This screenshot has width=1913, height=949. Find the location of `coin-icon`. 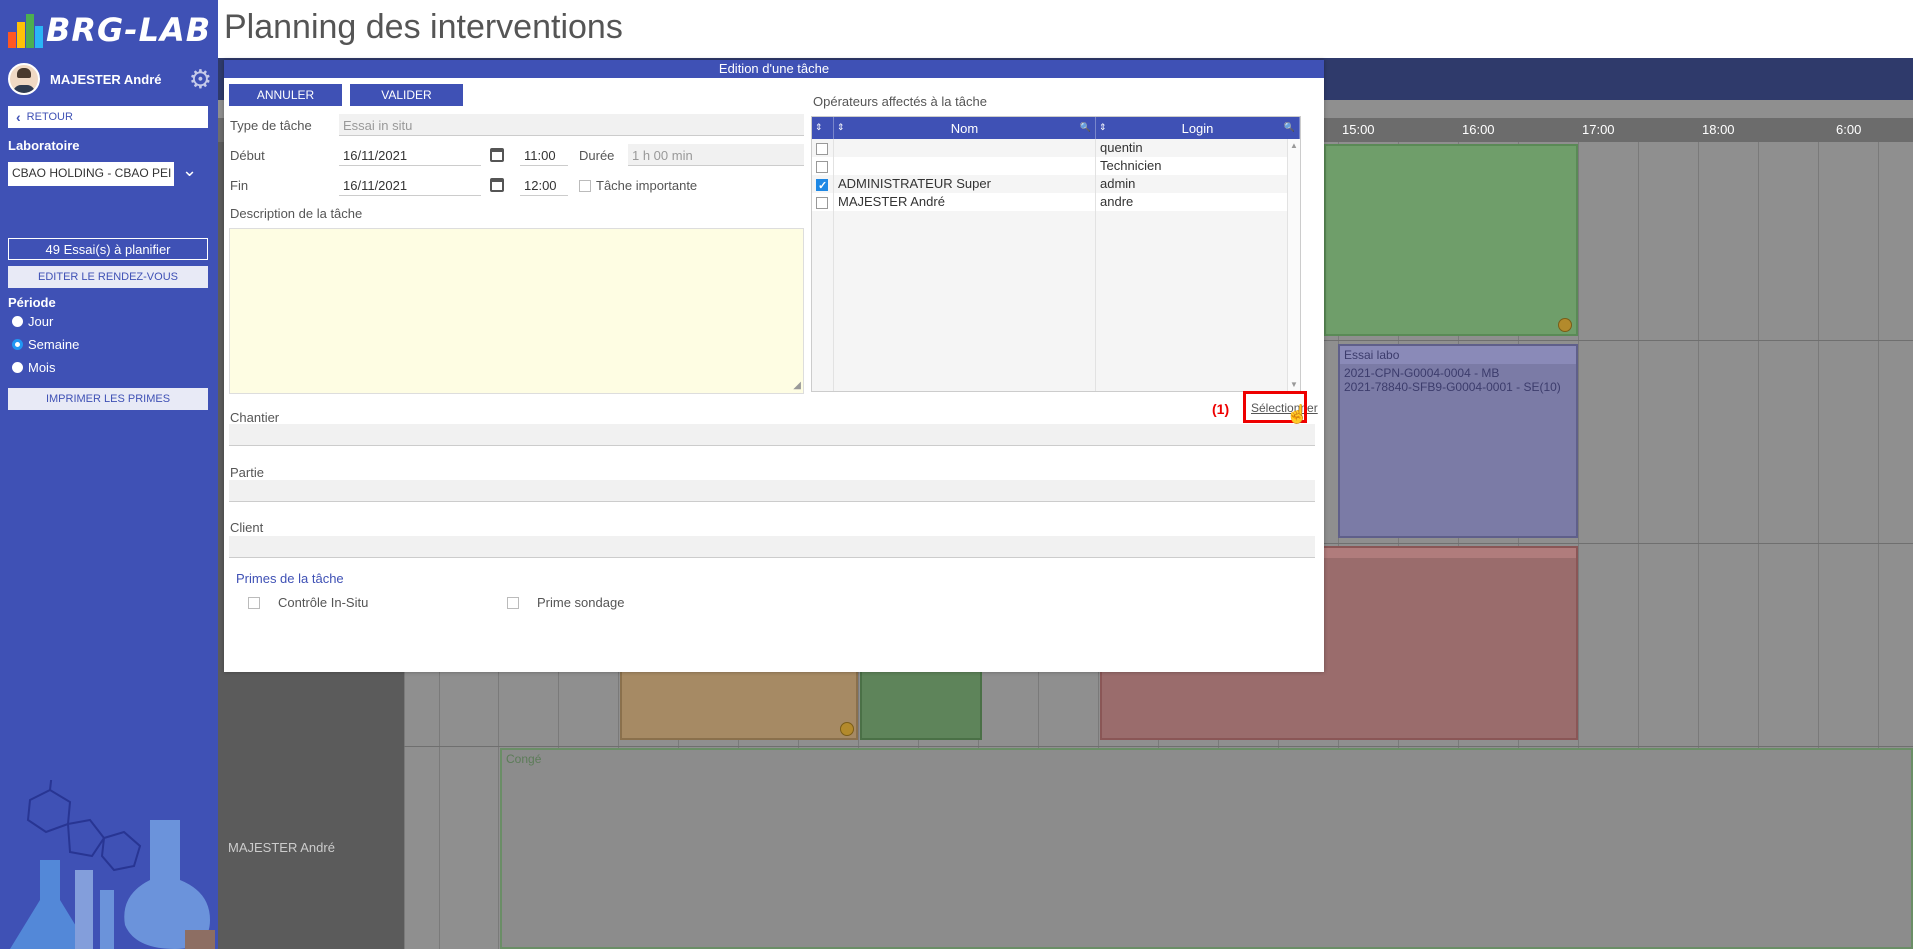

coin-icon is located at coordinates (1565, 325).